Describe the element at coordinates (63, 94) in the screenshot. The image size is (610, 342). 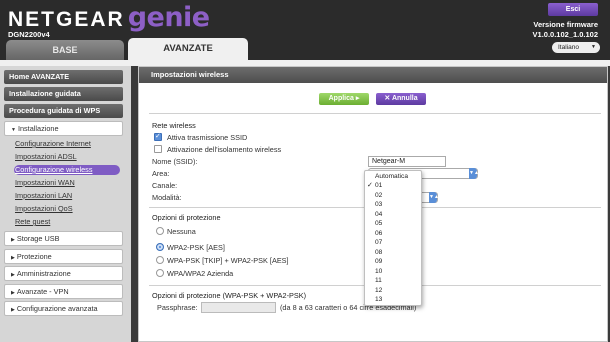
I see `sidebar-item-setup-wizard: Installazione guidata` at that location.